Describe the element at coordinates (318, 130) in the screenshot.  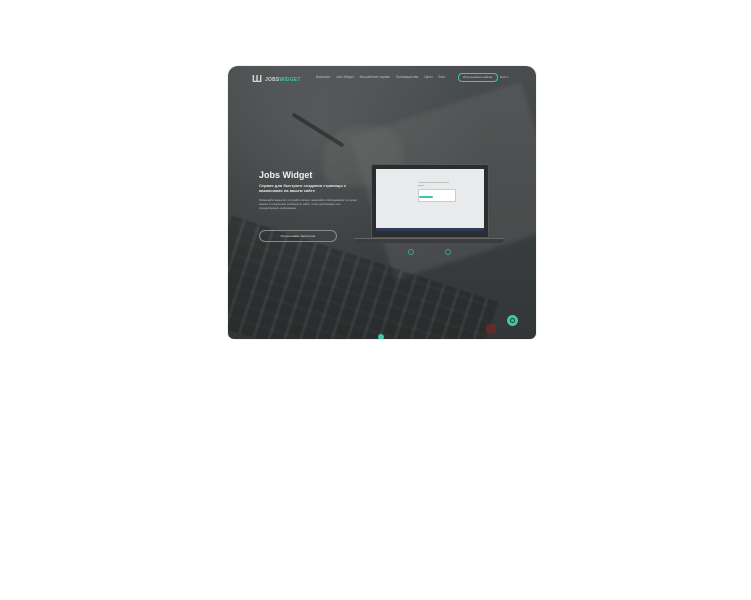
I see `background-pen` at that location.